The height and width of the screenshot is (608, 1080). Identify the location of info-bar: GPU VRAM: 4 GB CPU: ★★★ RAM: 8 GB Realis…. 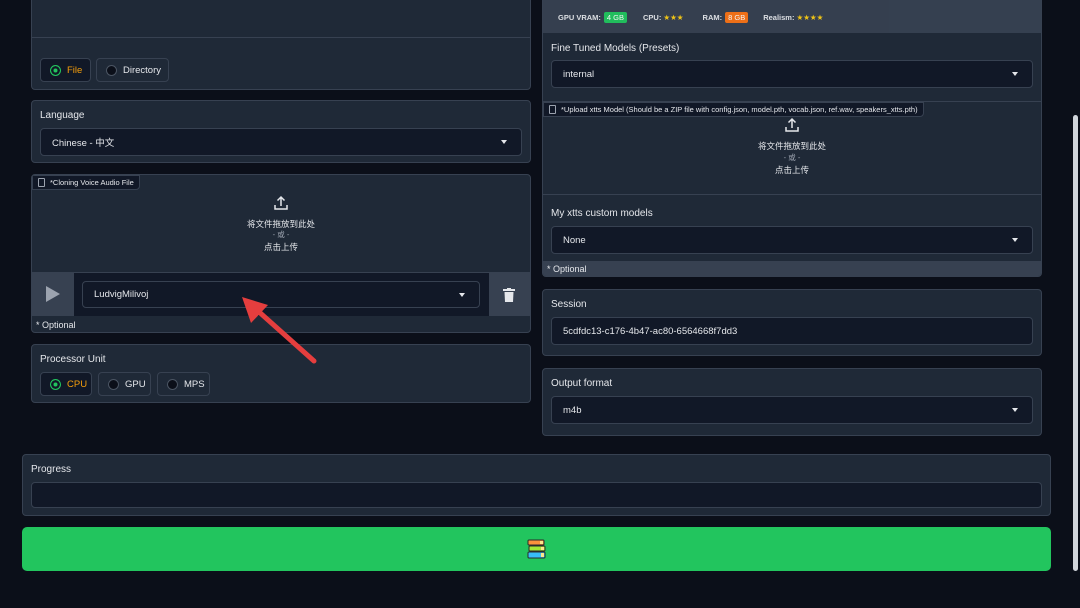
(792, 16).